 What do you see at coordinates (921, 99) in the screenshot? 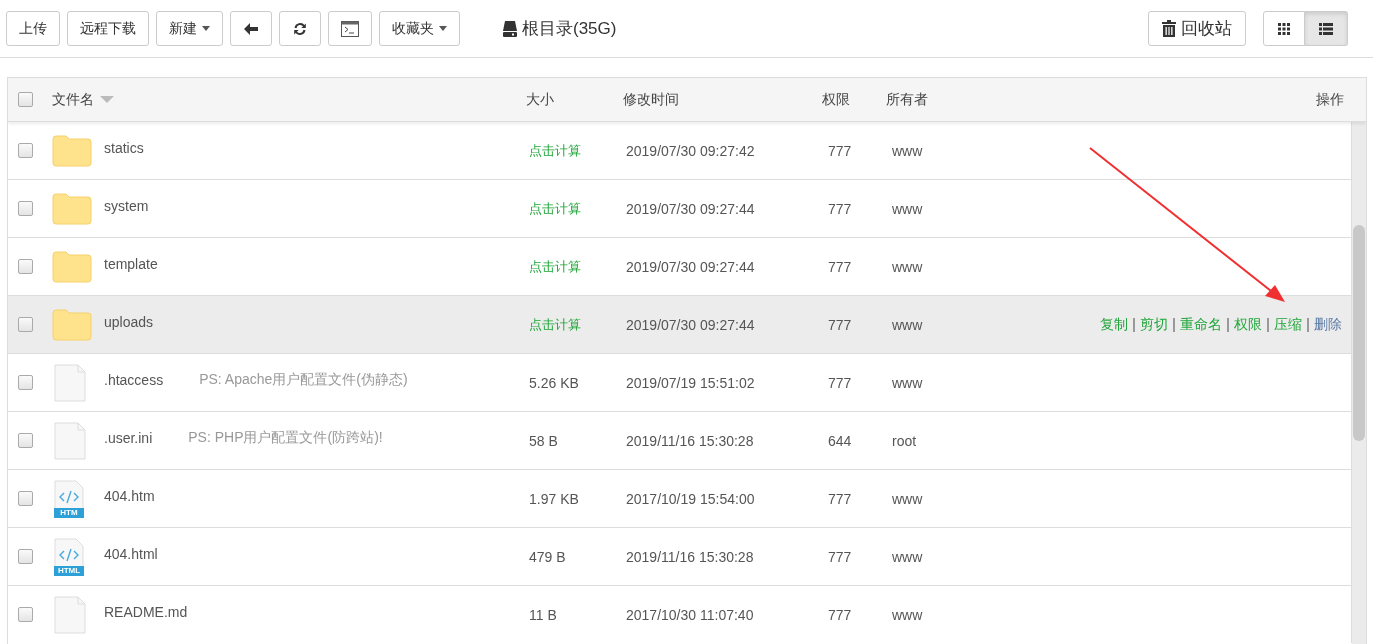
I see `column-header: 所有者` at bounding box center [921, 99].